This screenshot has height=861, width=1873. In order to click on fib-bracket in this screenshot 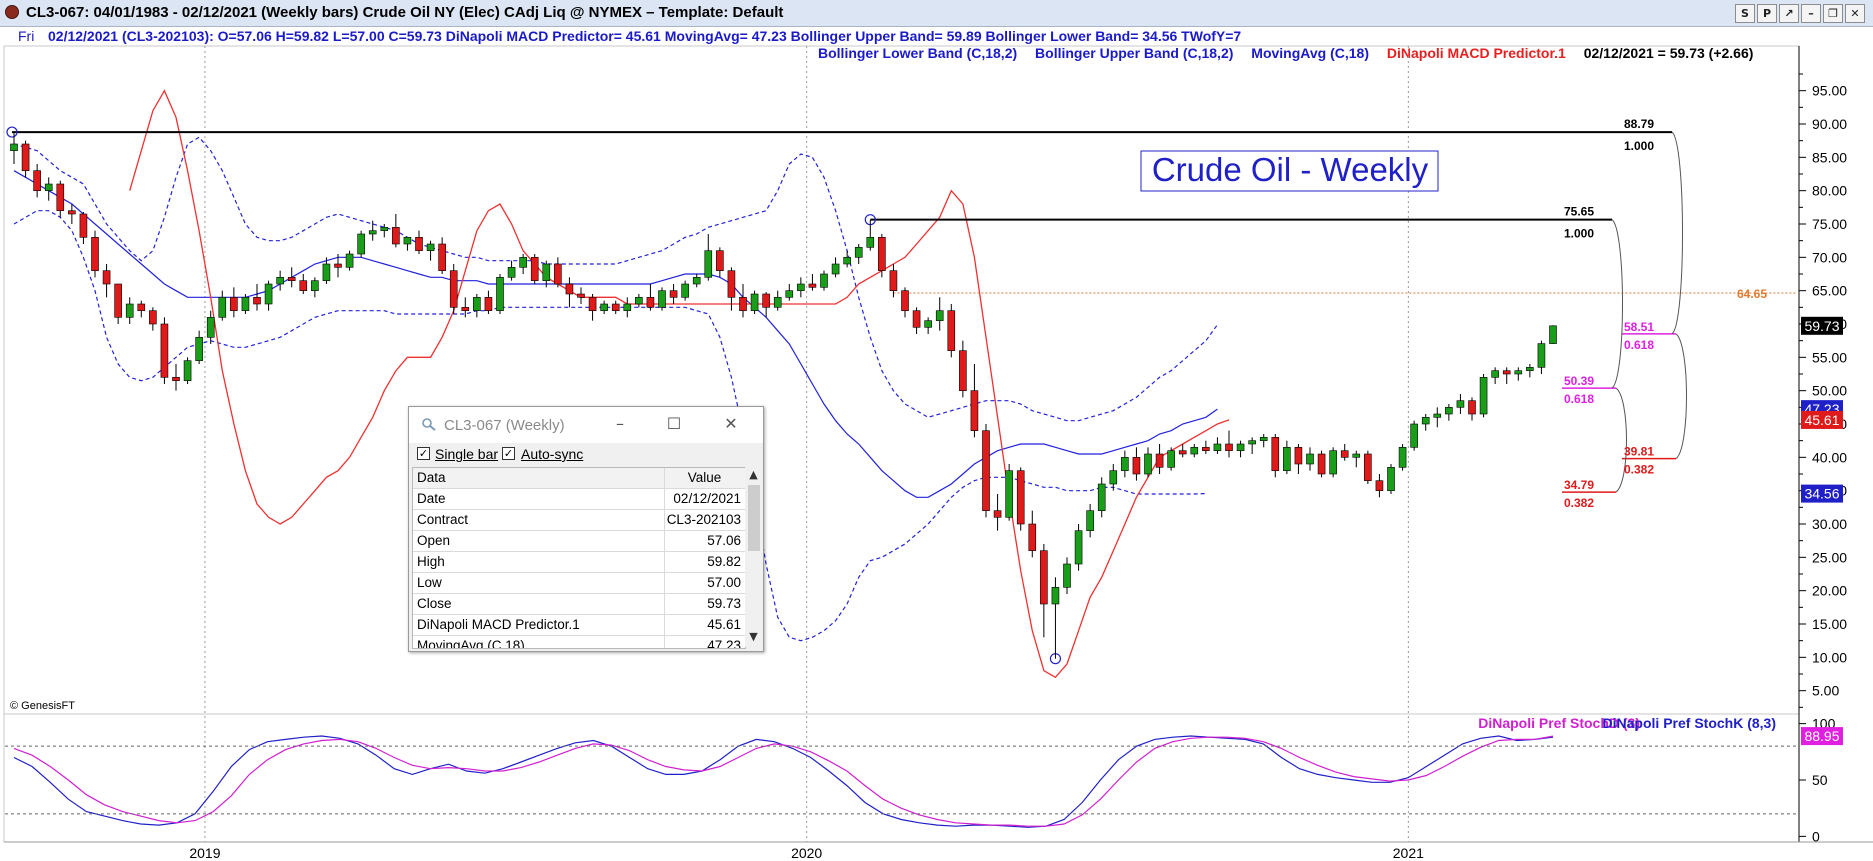, I will do `click(1677, 233)`.